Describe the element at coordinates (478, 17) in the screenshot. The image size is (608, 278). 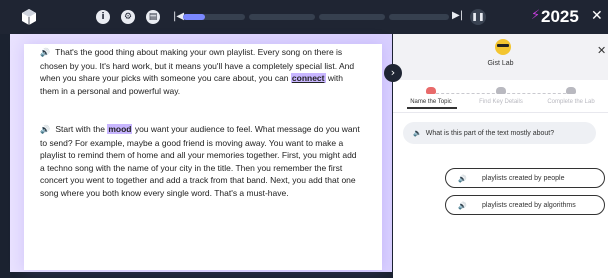
I see `pause-button: ❚❚` at that location.